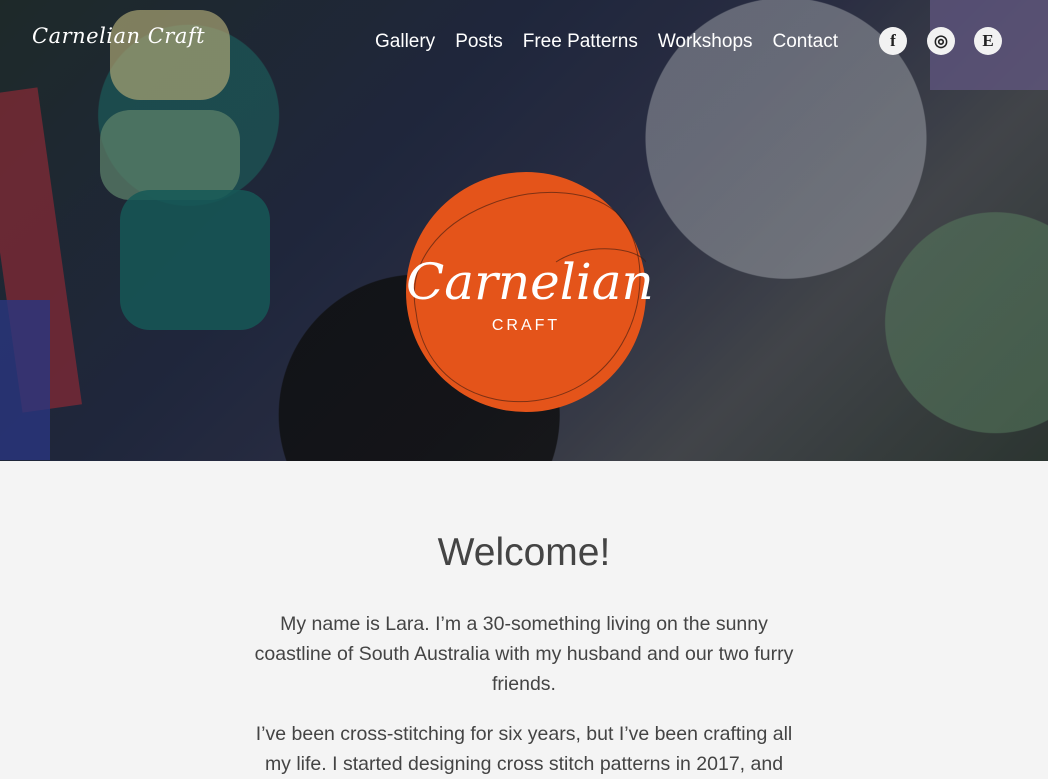 This screenshot has height=779, width=1048. What do you see at coordinates (705, 42) in the screenshot?
I see `nav-workshops: Workshops` at bounding box center [705, 42].